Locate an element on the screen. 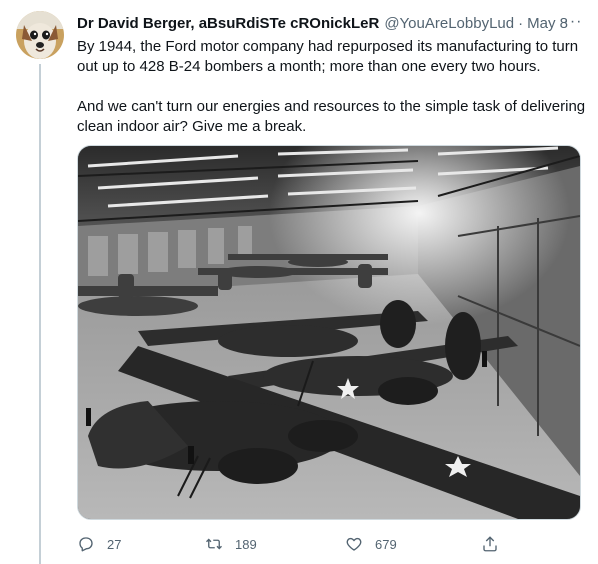  like-button: 679 is located at coordinates (371, 544).